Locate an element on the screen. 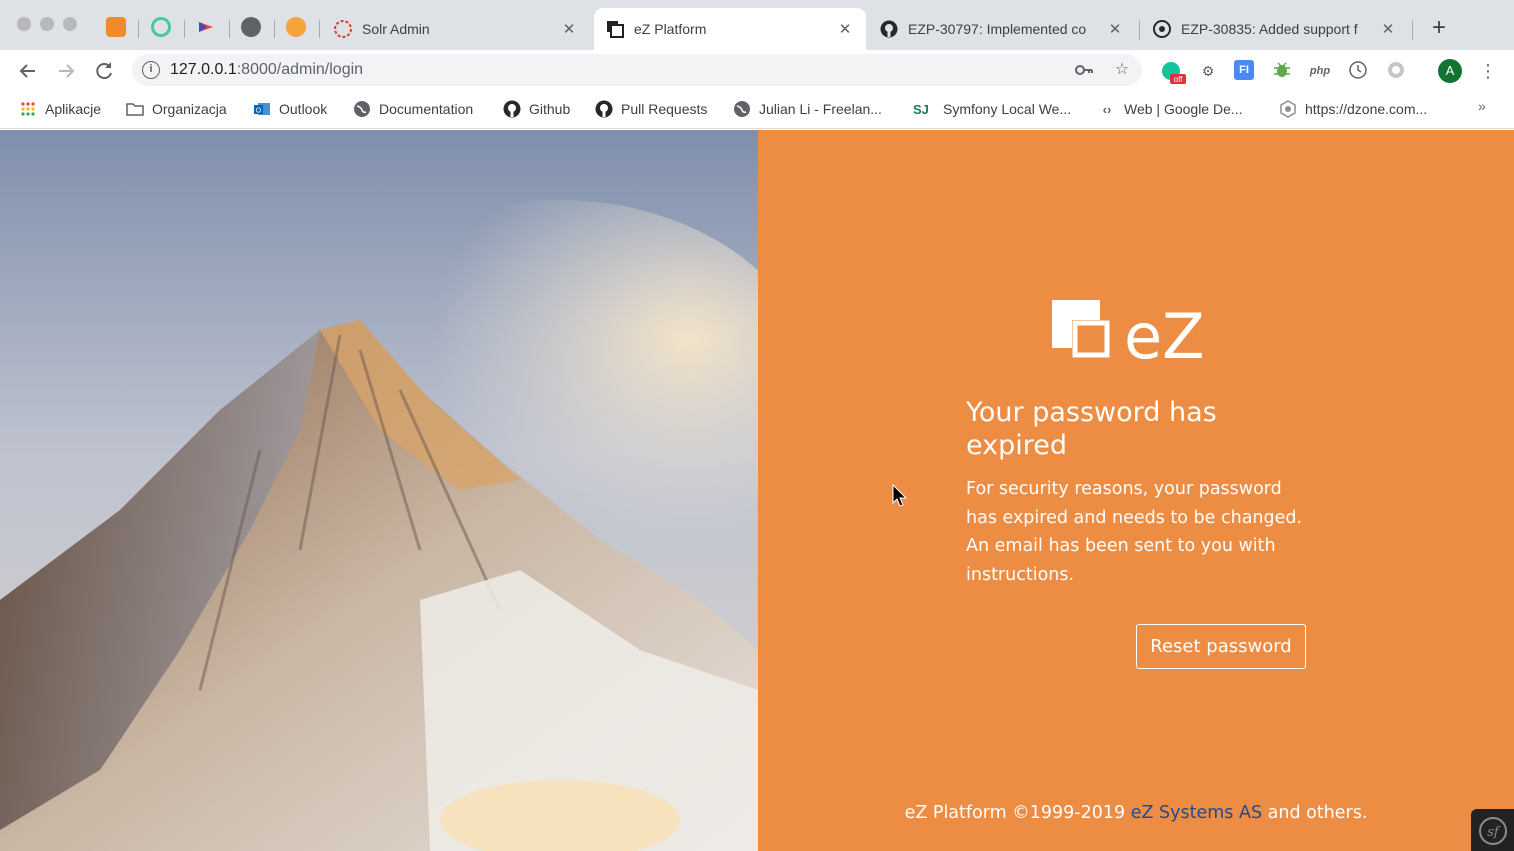 This screenshot has height=851, width=1514. symfony-icon: sf is located at coordinates (1493, 831).